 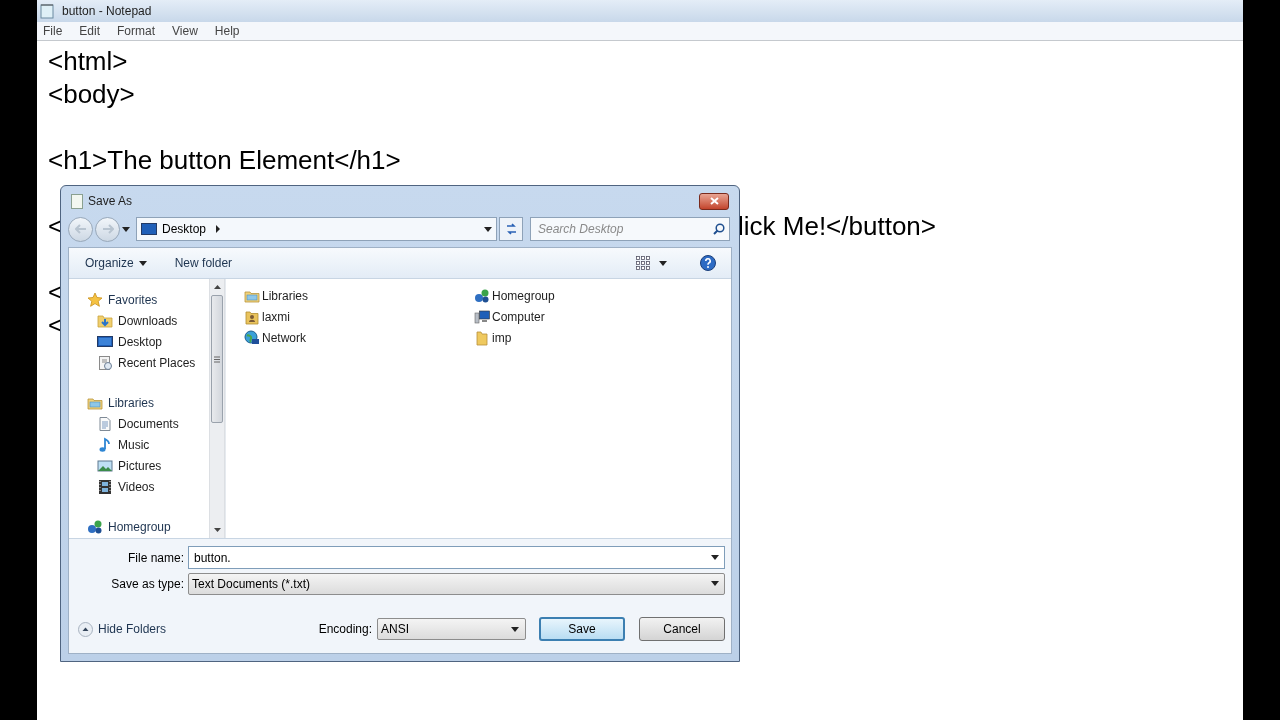 I want to click on address-location: Desktop, so click(x=184, y=229).